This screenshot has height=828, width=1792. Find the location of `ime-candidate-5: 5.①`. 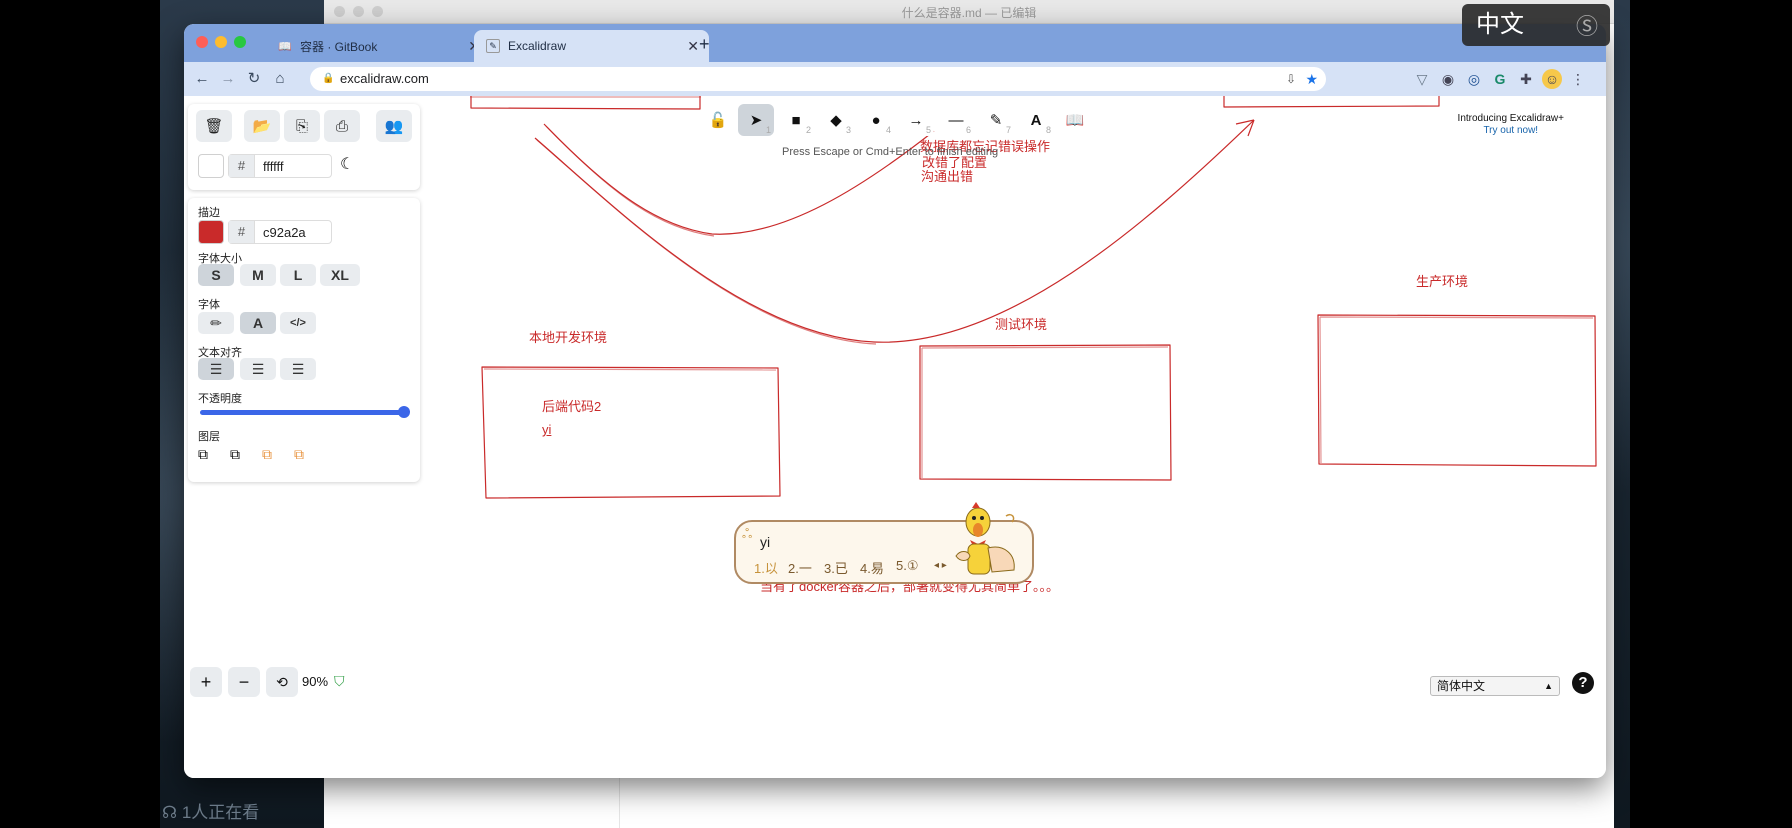

ime-candidate-5: 5.① is located at coordinates (907, 566).